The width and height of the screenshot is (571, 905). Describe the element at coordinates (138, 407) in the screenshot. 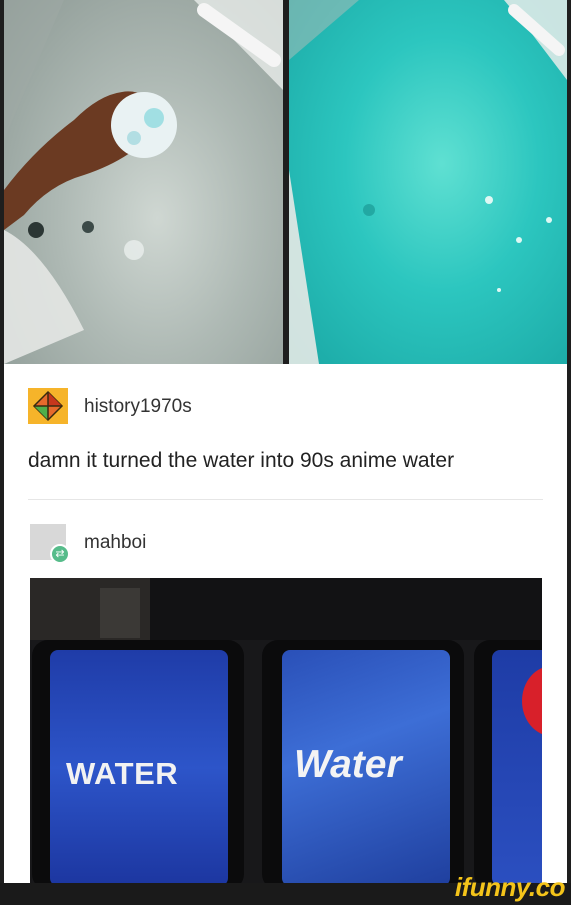

I see `username: history1970s` at that location.